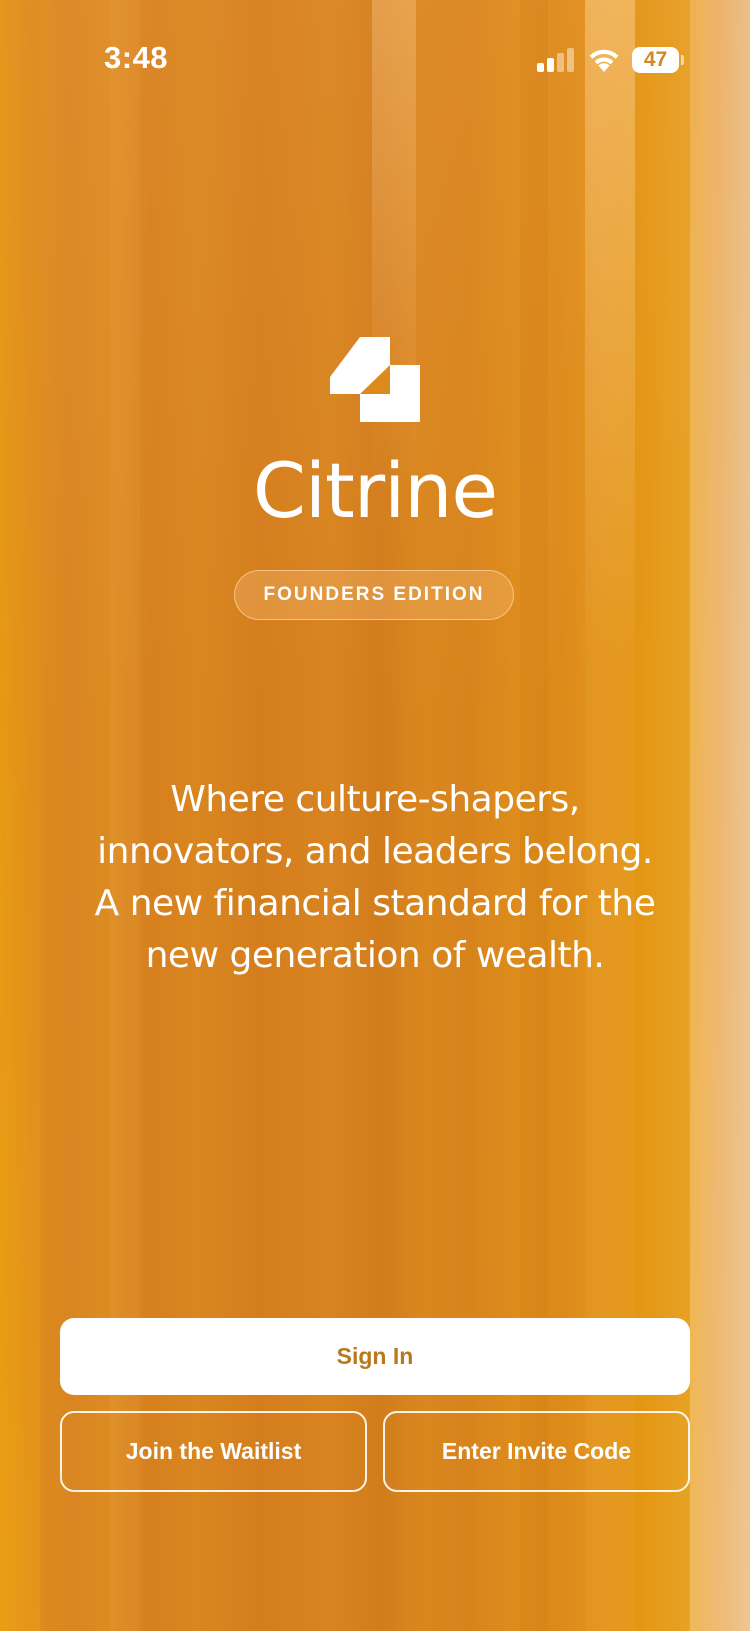  What do you see at coordinates (375, 955) in the screenshot?
I see `tagline-line: new generation of wealth.` at bounding box center [375, 955].